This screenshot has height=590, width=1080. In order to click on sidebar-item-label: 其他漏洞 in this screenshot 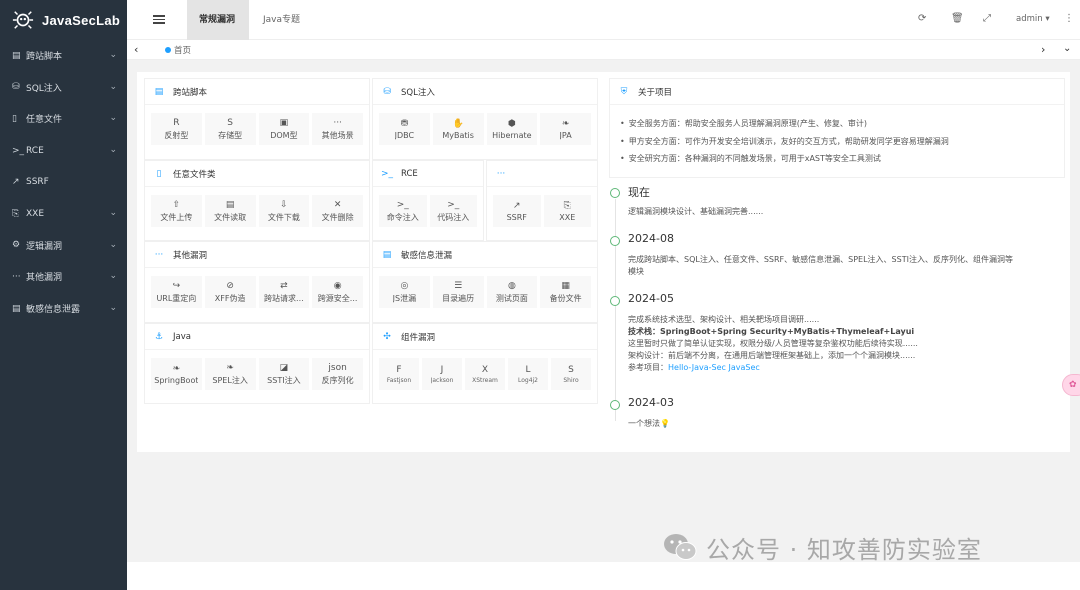, I will do `click(44, 278)`.